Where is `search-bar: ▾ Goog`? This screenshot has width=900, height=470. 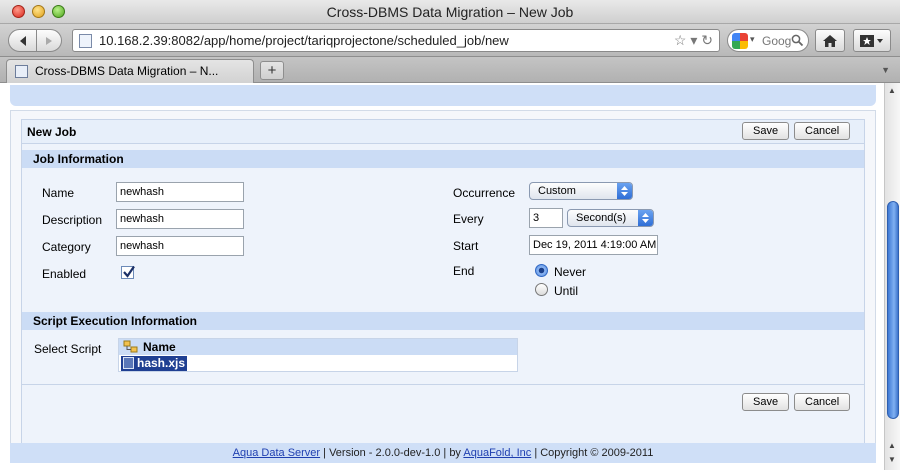
search-bar: ▾ Goog is located at coordinates (768, 40).